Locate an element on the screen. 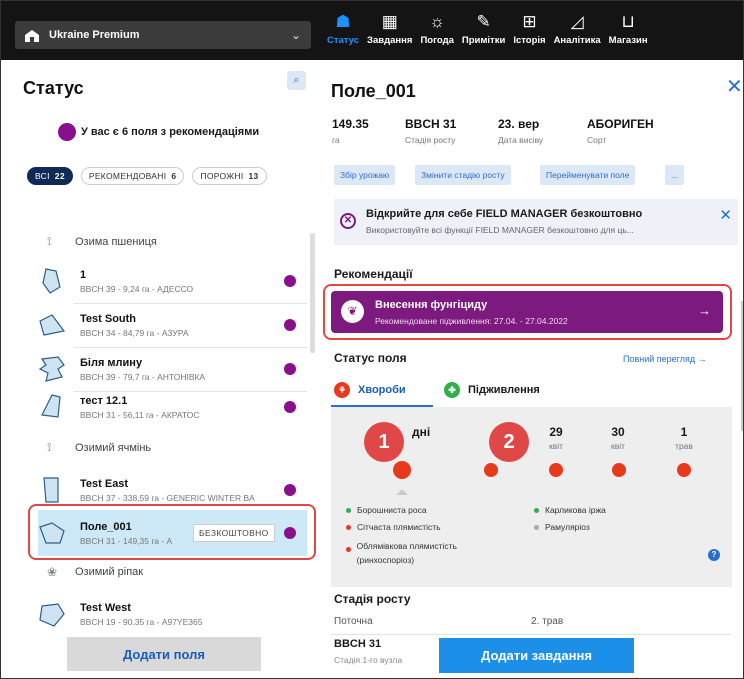 Image resolution: width=744 pixels, height=679 pixels. calendar-icon: ▦ is located at coordinates (389, 21).